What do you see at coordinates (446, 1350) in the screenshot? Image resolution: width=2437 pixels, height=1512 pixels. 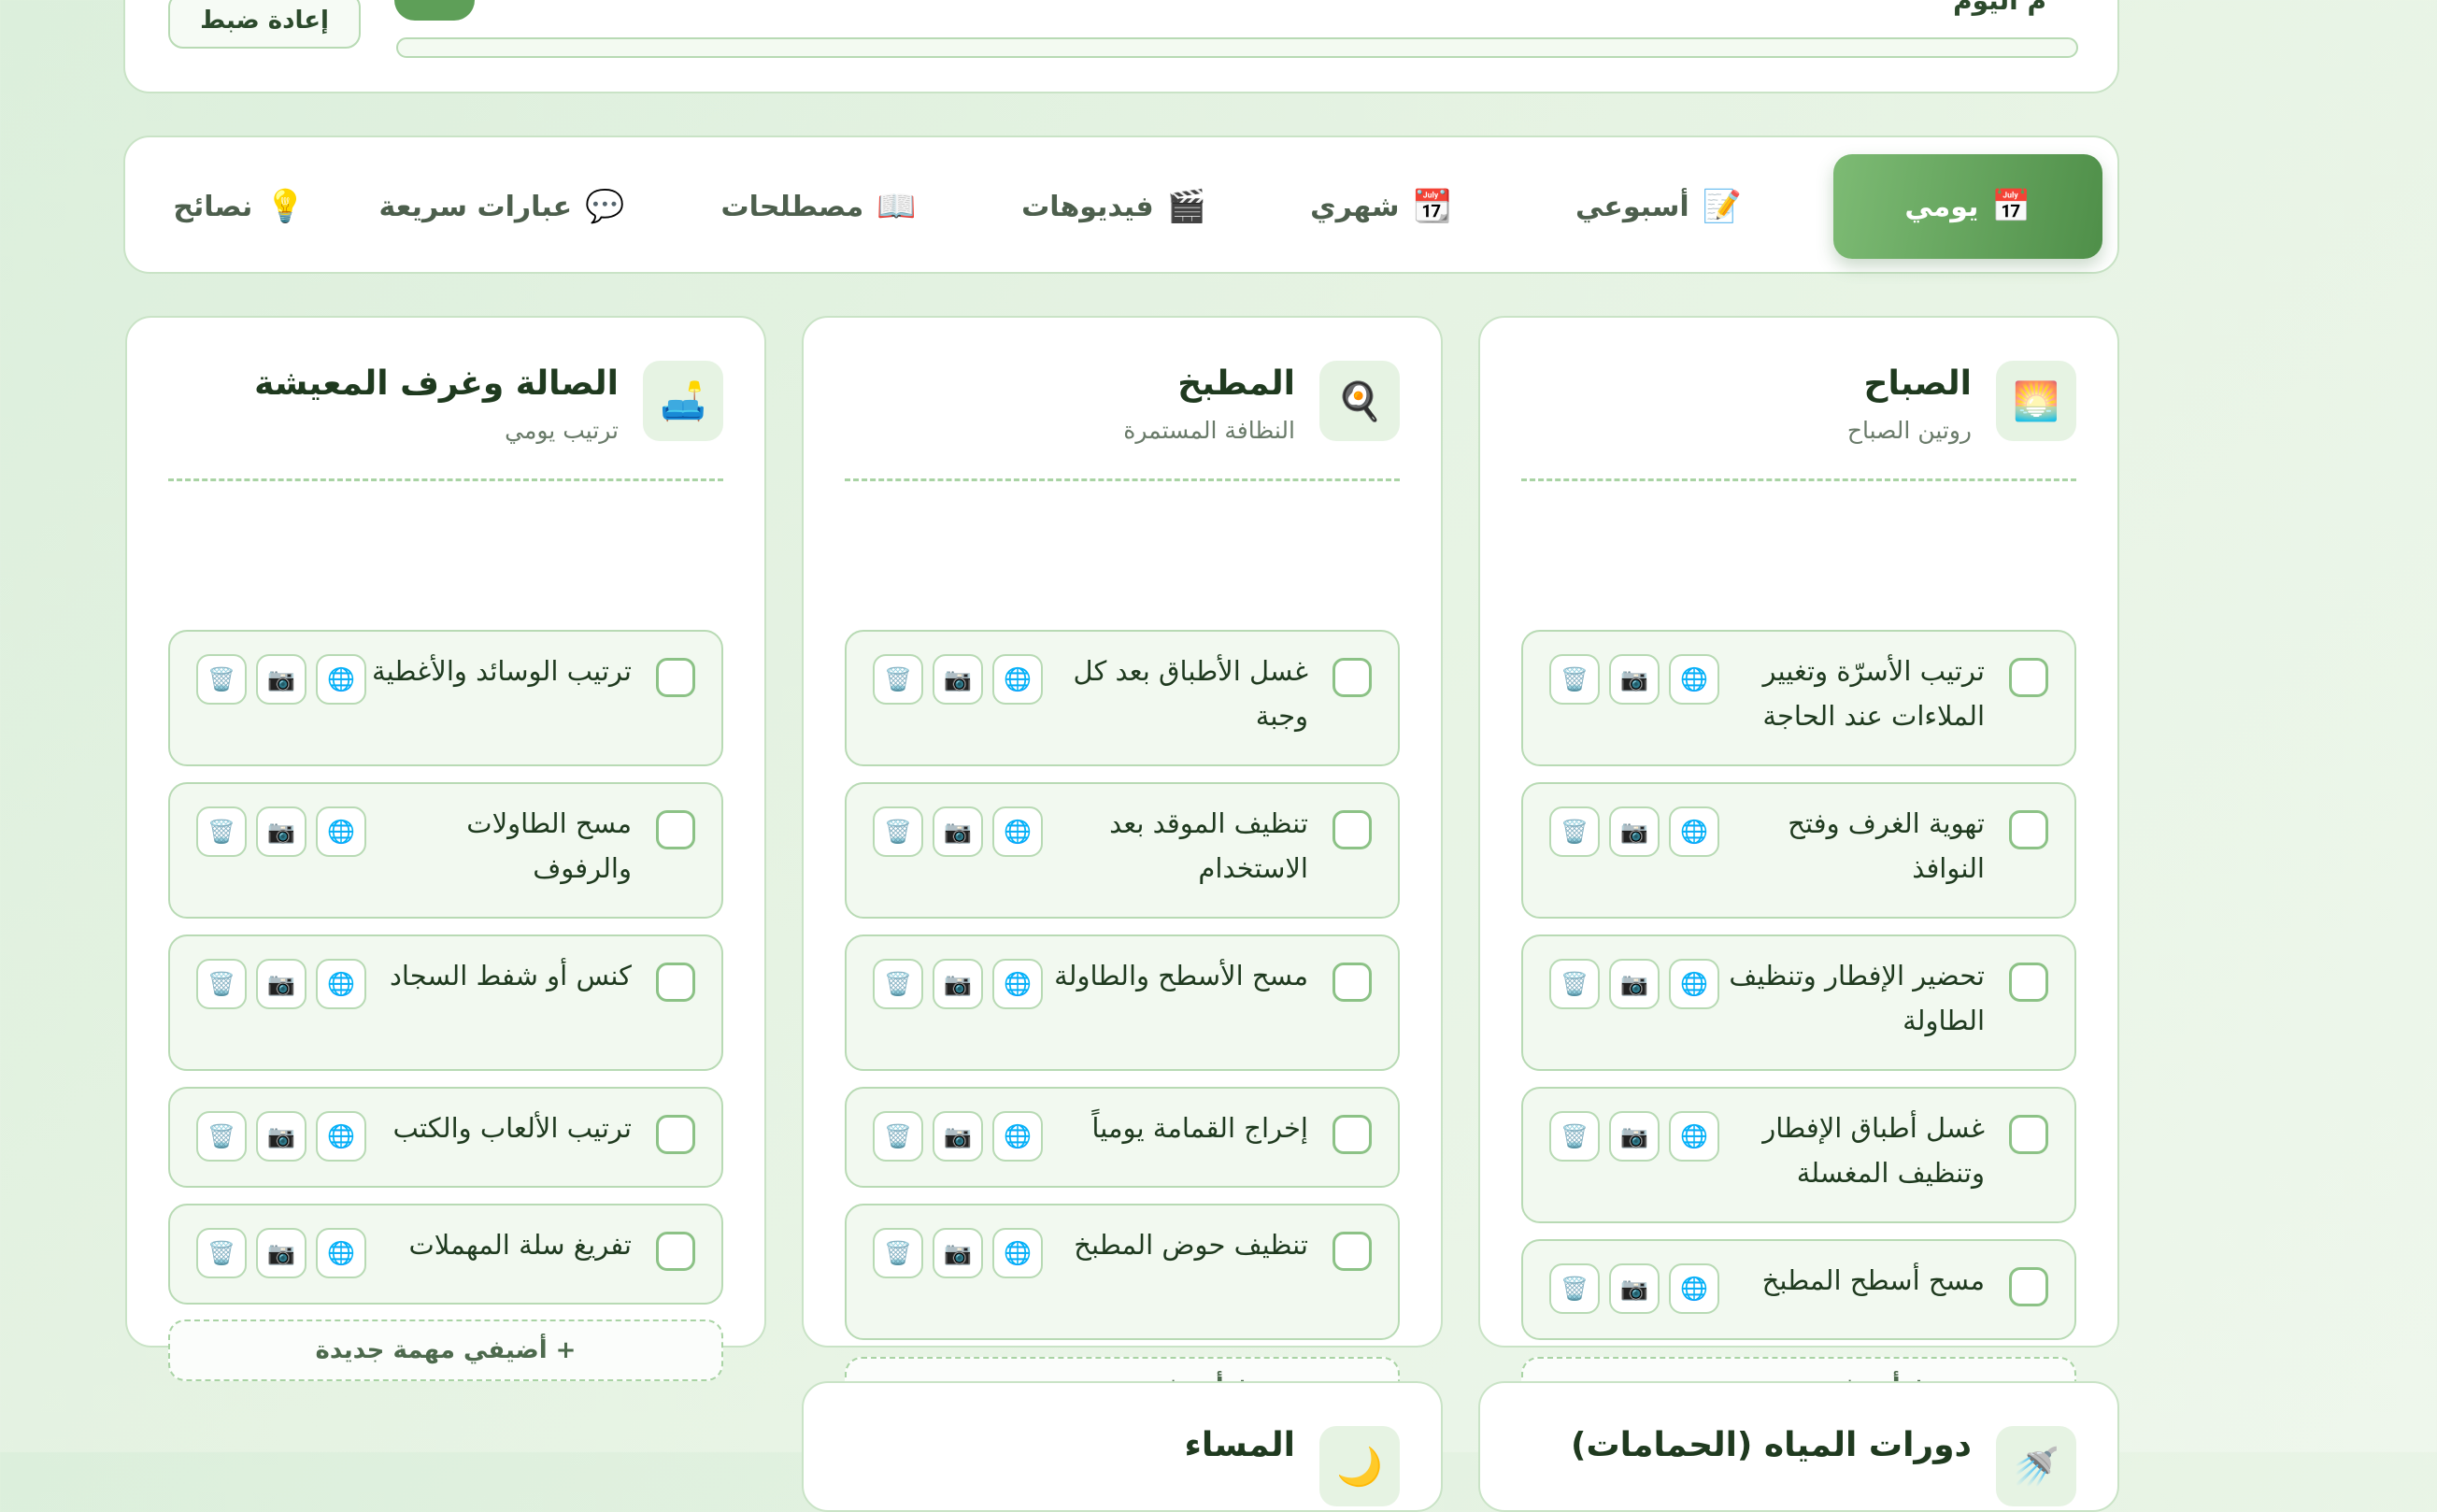 I see `add-task-button: + أضيفي مهمة جديدة` at bounding box center [446, 1350].